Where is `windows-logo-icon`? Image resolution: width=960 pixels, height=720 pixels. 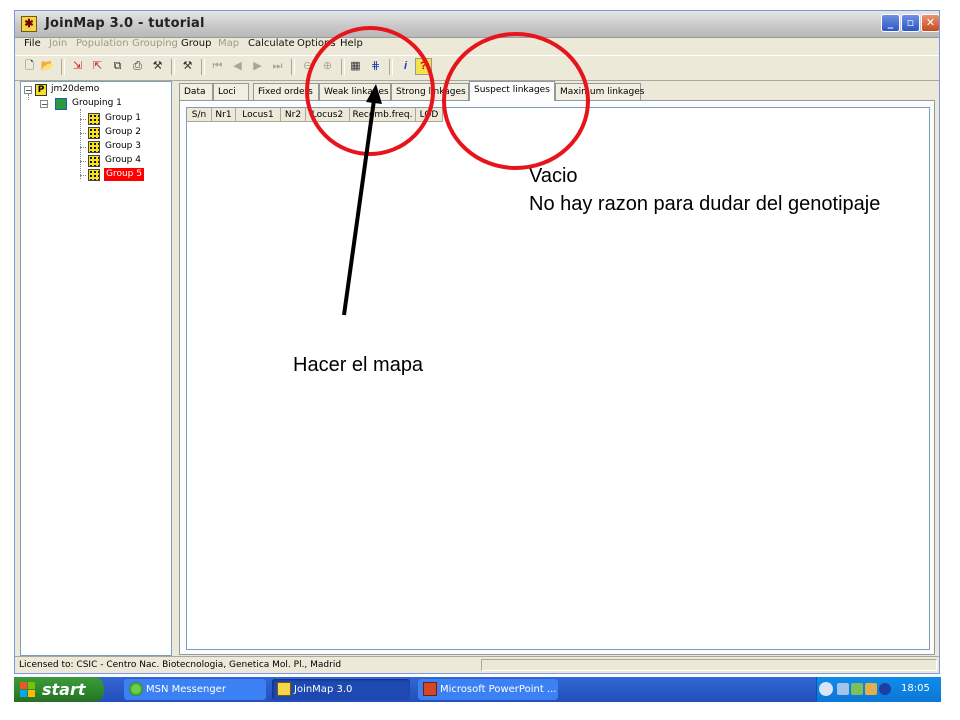
windows-logo-icon is located at coordinates (27, 689).